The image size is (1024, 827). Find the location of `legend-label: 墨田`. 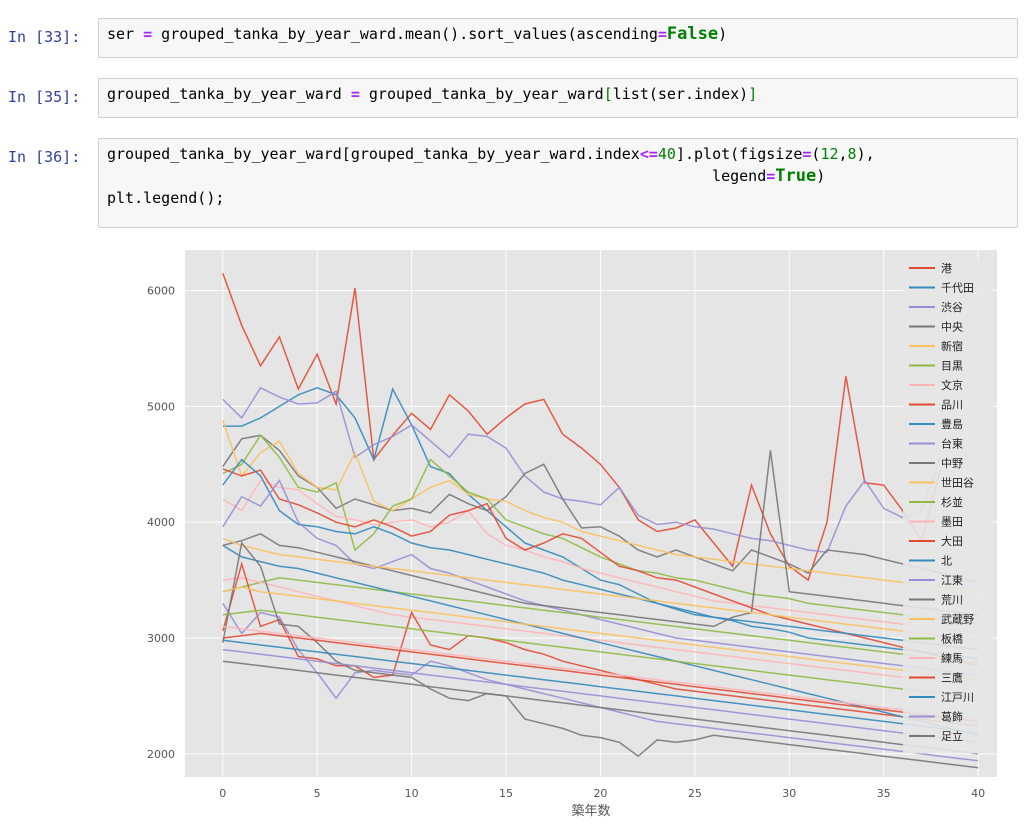

legend-label: 墨田 is located at coordinates (952, 522).